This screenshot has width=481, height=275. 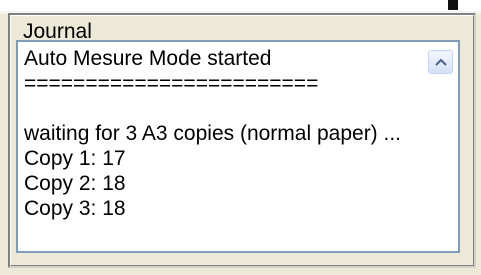 I want to click on scroll-up-arrow-icon, so click(x=441, y=62).